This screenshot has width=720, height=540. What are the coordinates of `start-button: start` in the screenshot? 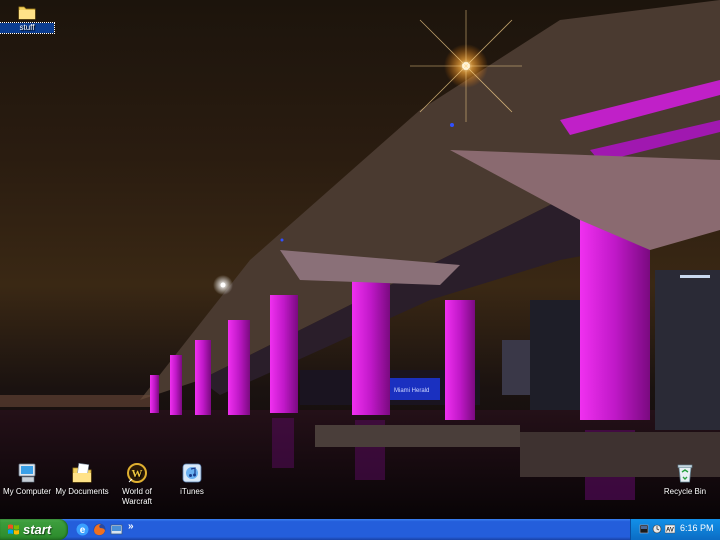 It's located at (34, 529).